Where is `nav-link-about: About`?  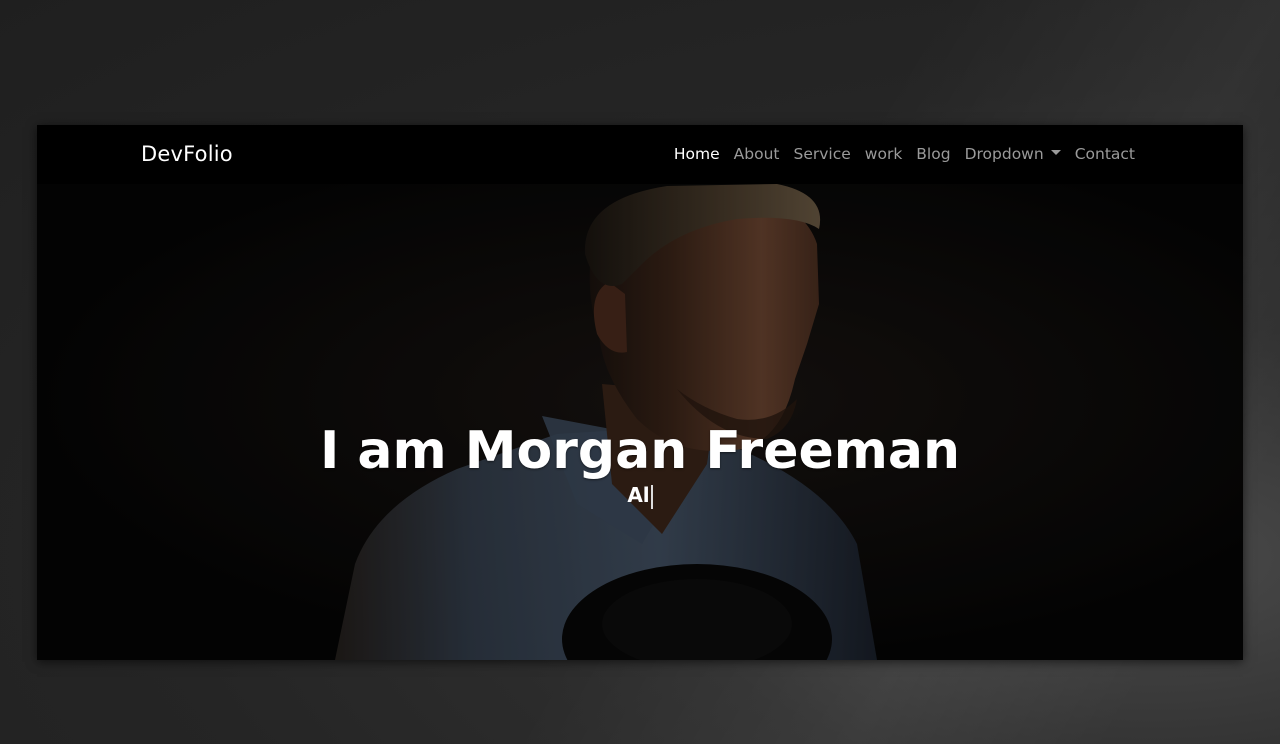
nav-link-about: About is located at coordinates (757, 154).